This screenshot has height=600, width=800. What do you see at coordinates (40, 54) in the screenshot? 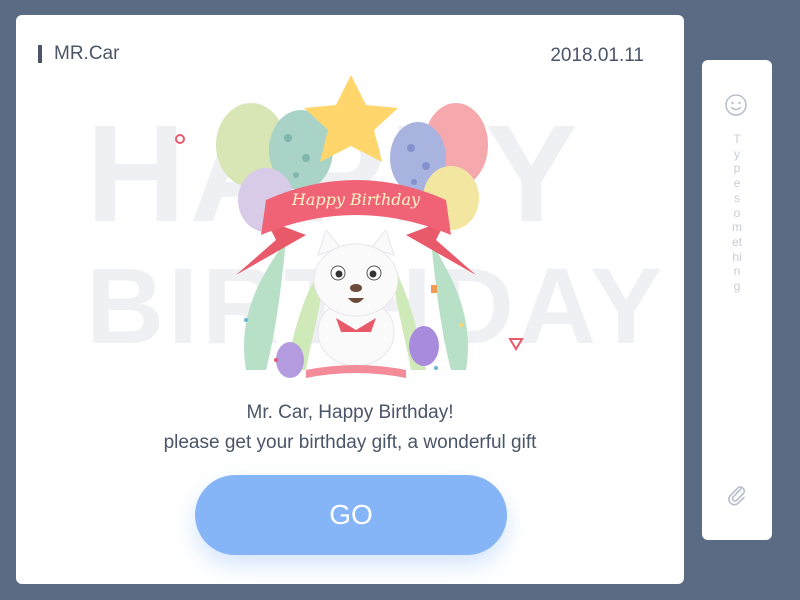
I see `sender-accent-bar` at bounding box center [40, 54].